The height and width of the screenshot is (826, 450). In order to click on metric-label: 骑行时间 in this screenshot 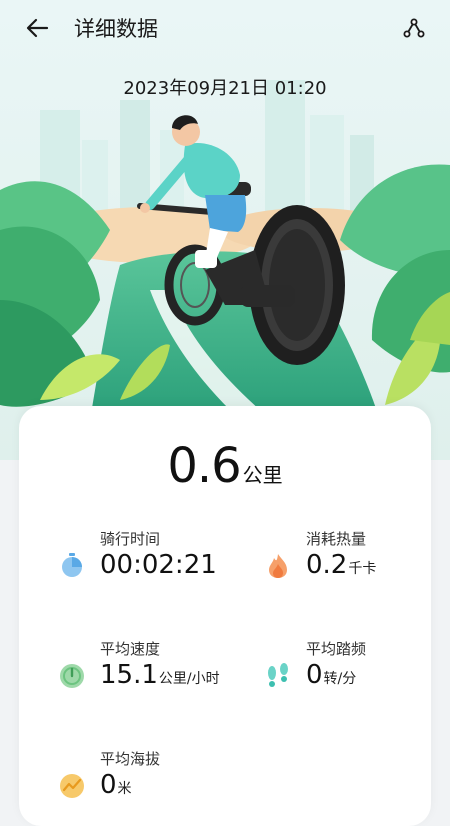, I will do `click(130, 539)`.